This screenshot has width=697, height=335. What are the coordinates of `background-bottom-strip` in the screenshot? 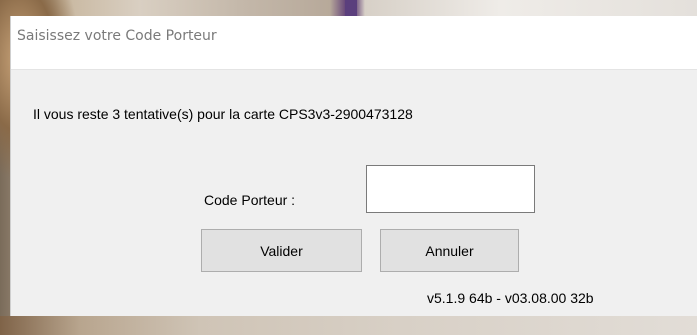 It's located at (348, 325).